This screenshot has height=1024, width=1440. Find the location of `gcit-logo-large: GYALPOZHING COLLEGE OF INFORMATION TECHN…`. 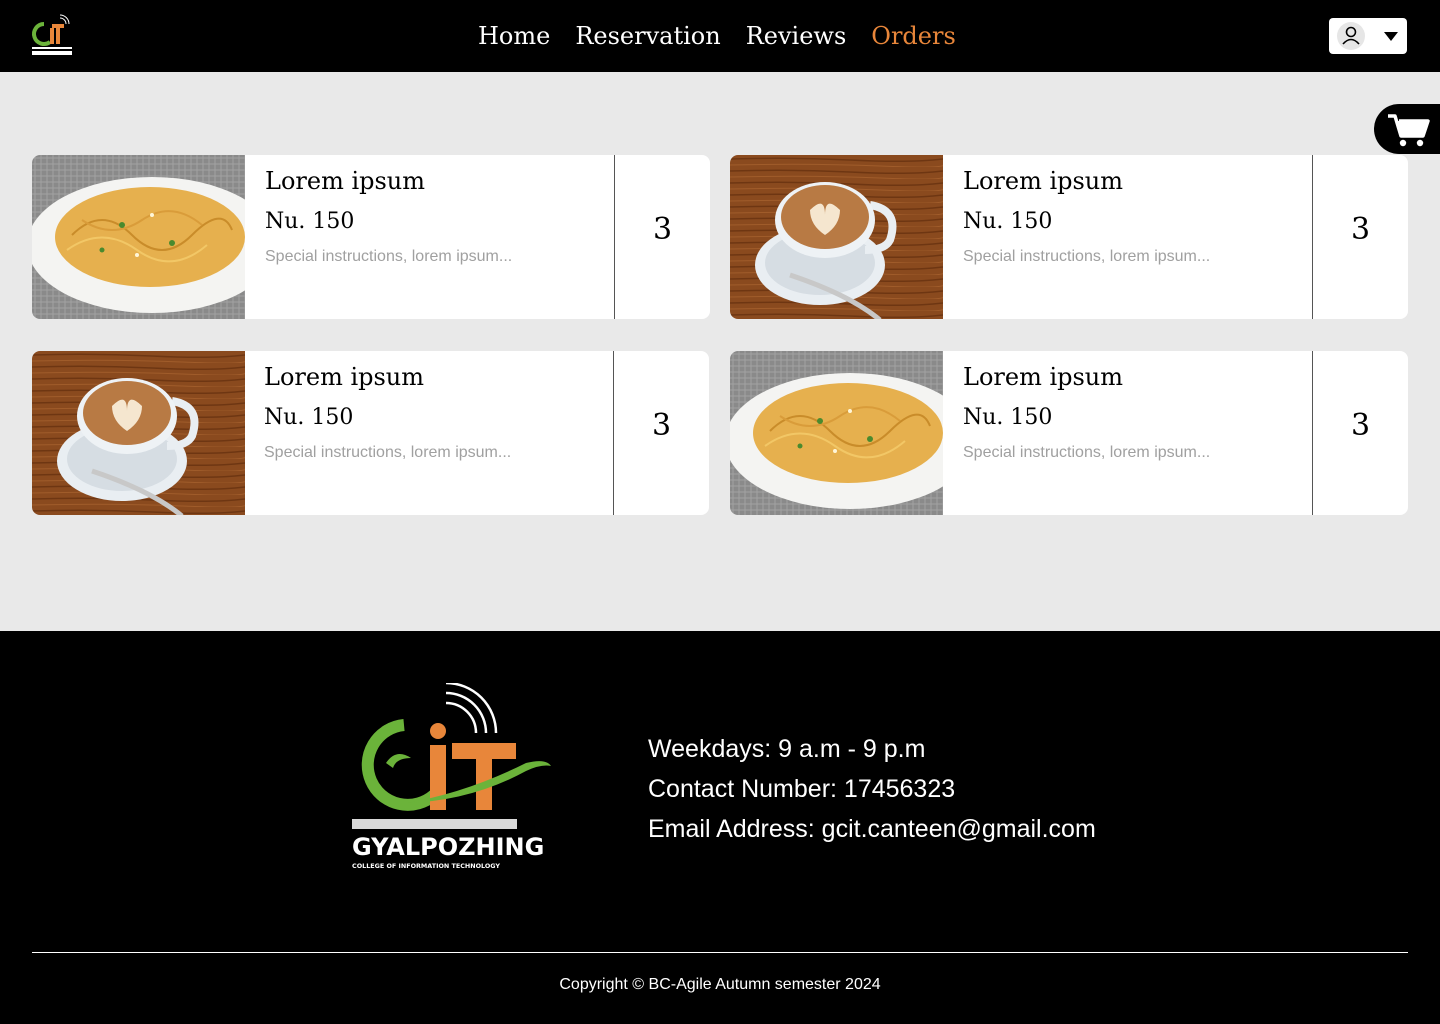

gcit-logo-large: GYALPOZHING COLLEGE OF INFORMATION TECHN… is located at coordinates (451, 776).